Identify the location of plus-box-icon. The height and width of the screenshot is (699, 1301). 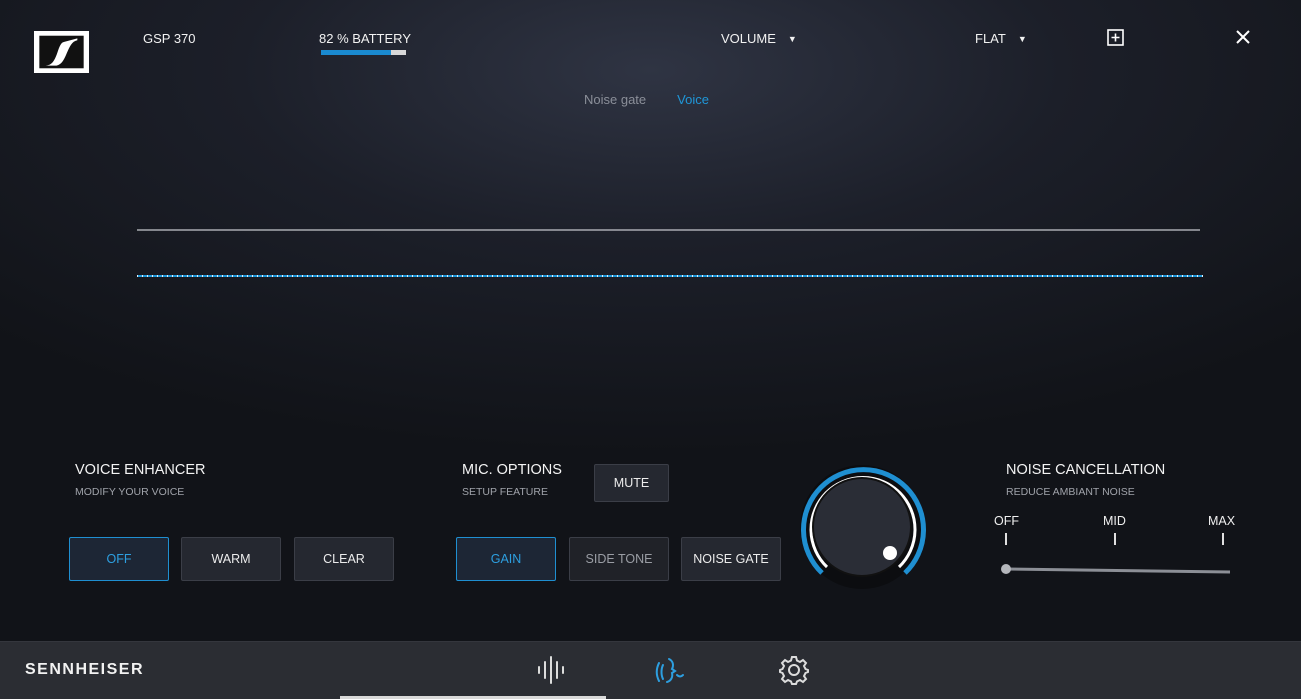
(1115, 37).